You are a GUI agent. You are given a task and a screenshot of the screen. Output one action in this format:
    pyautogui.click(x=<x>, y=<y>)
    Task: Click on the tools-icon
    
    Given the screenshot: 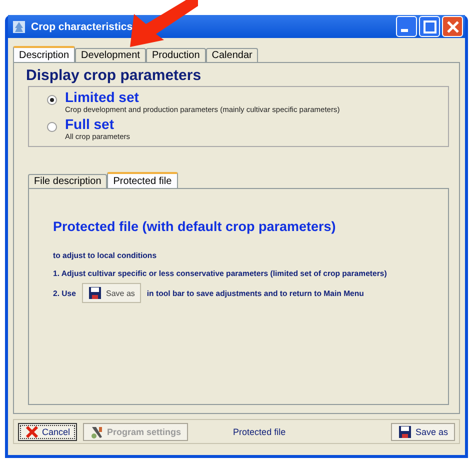 What is the action you would take?
    pyautogui.click(x=97, y=431)
    